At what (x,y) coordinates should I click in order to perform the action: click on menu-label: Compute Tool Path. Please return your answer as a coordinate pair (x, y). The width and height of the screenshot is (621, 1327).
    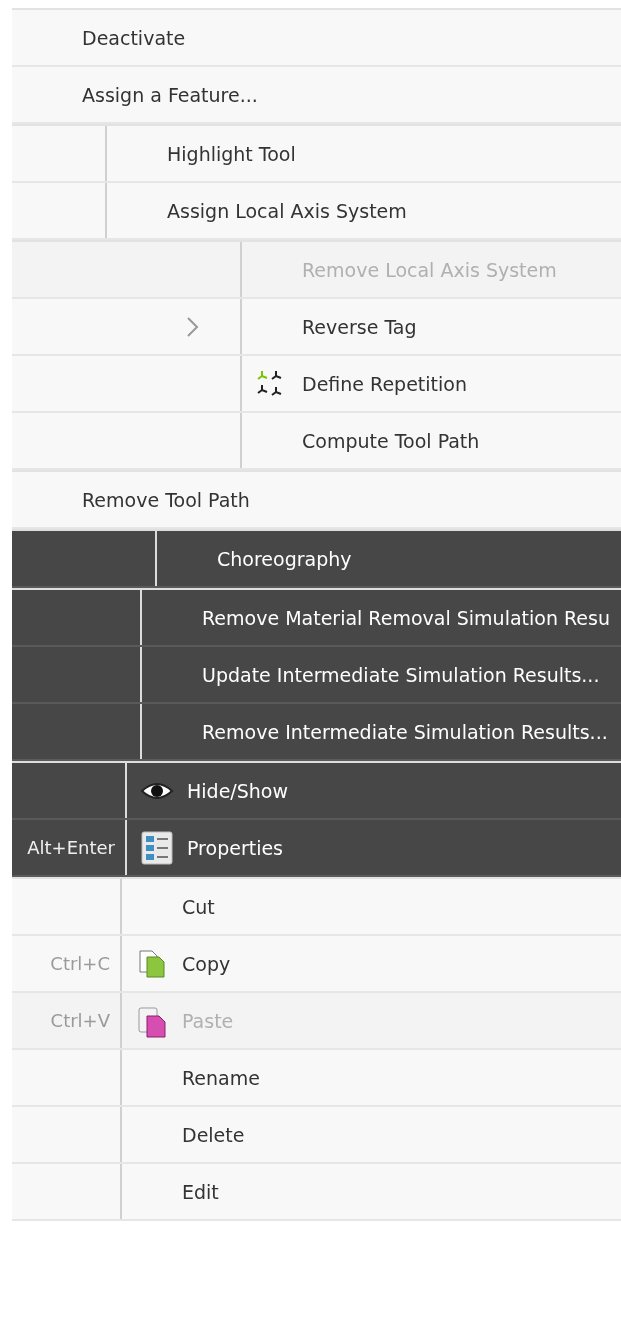
    Looking at the image, I should click on (391, 440).